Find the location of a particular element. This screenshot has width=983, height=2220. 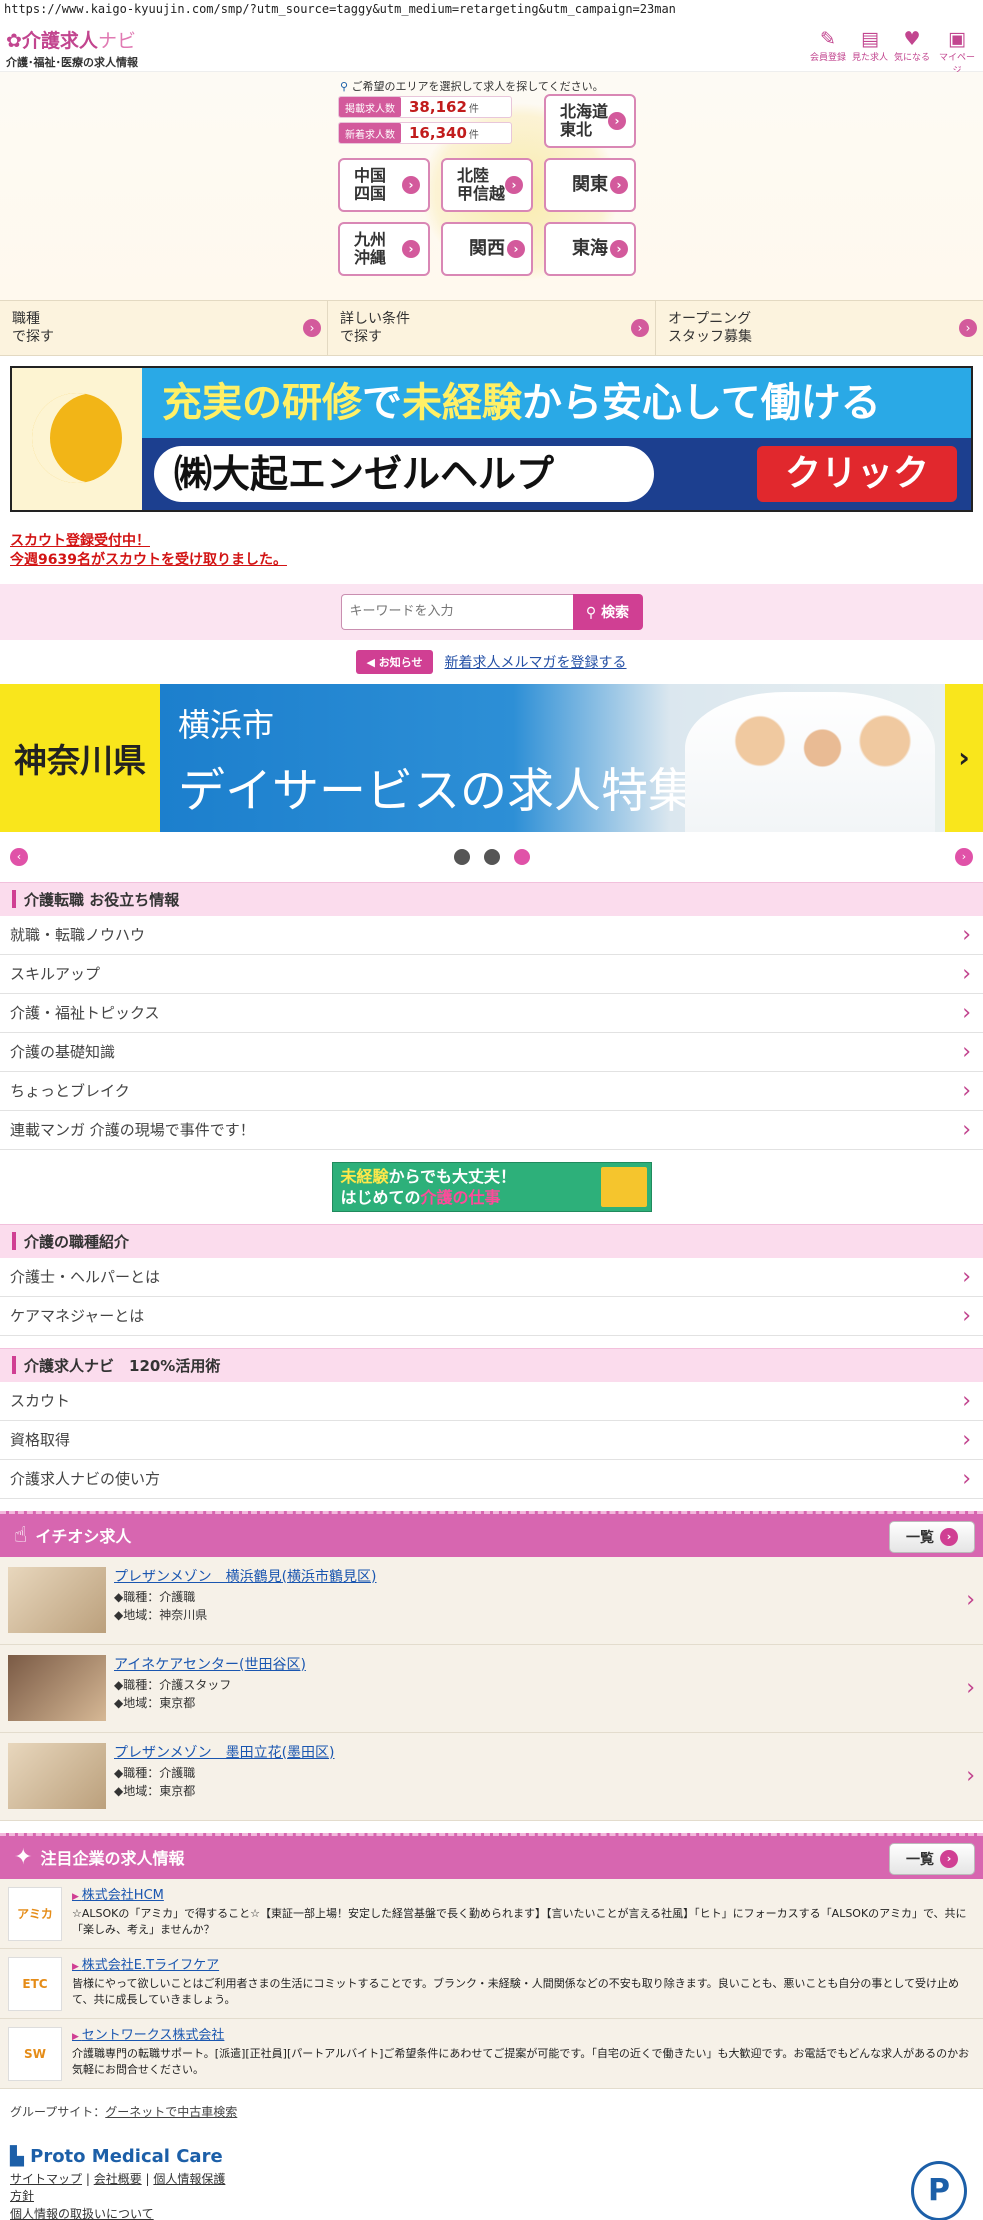

job-link: プレザンメゾン 横浜鶴見(横浜市鶴見区) is located at coordinates (245, 1577).